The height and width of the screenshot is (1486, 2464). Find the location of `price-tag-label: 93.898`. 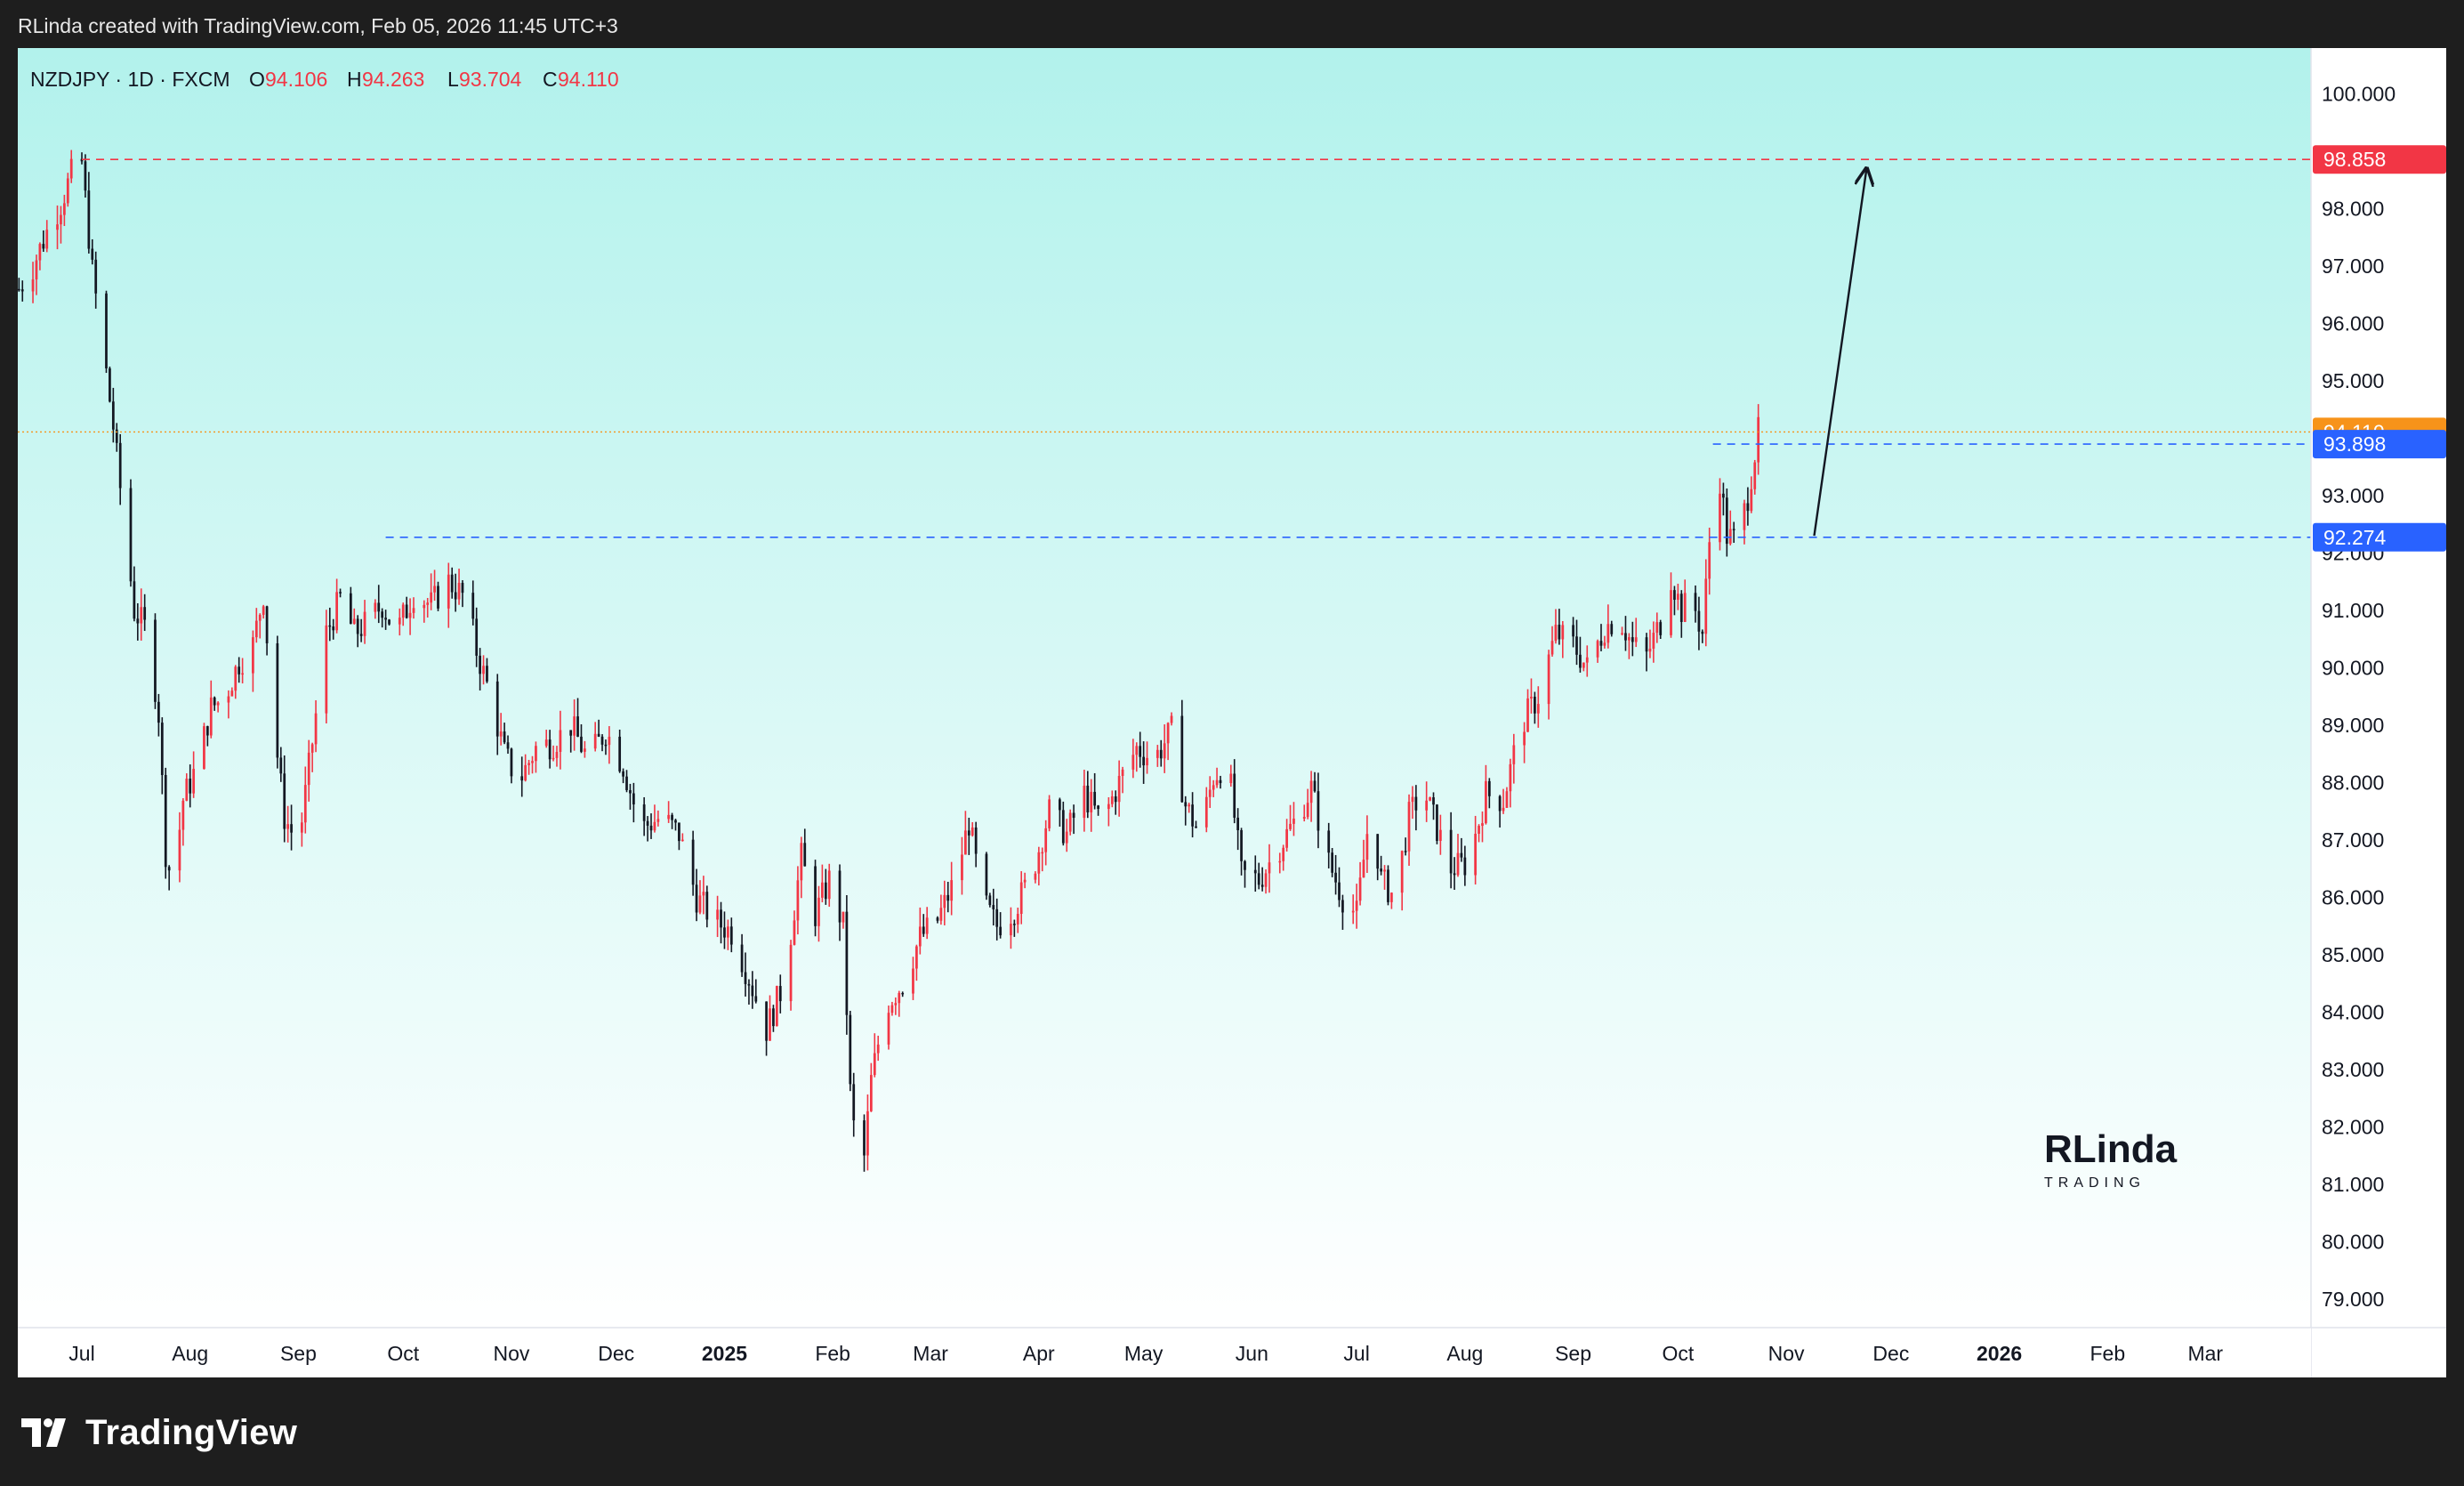

price-tag-label: 93.898 is located at coordinates (2355, 444).